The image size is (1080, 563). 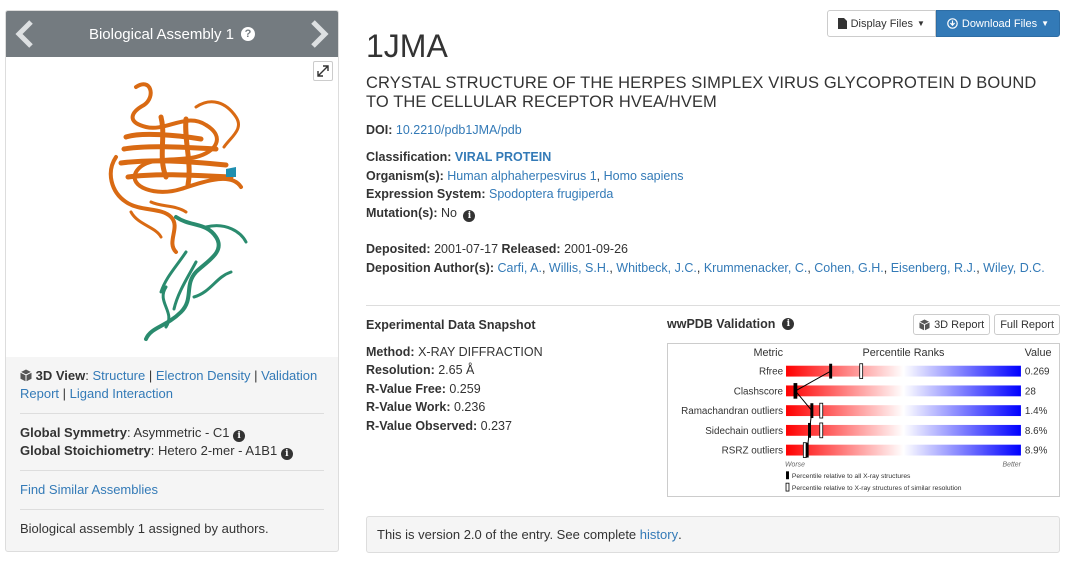 What do you see at coordinates (933, 268) in the screenshot?
I see `author-link: Eisenberg, R.J.` at bounding box center [933, 268].